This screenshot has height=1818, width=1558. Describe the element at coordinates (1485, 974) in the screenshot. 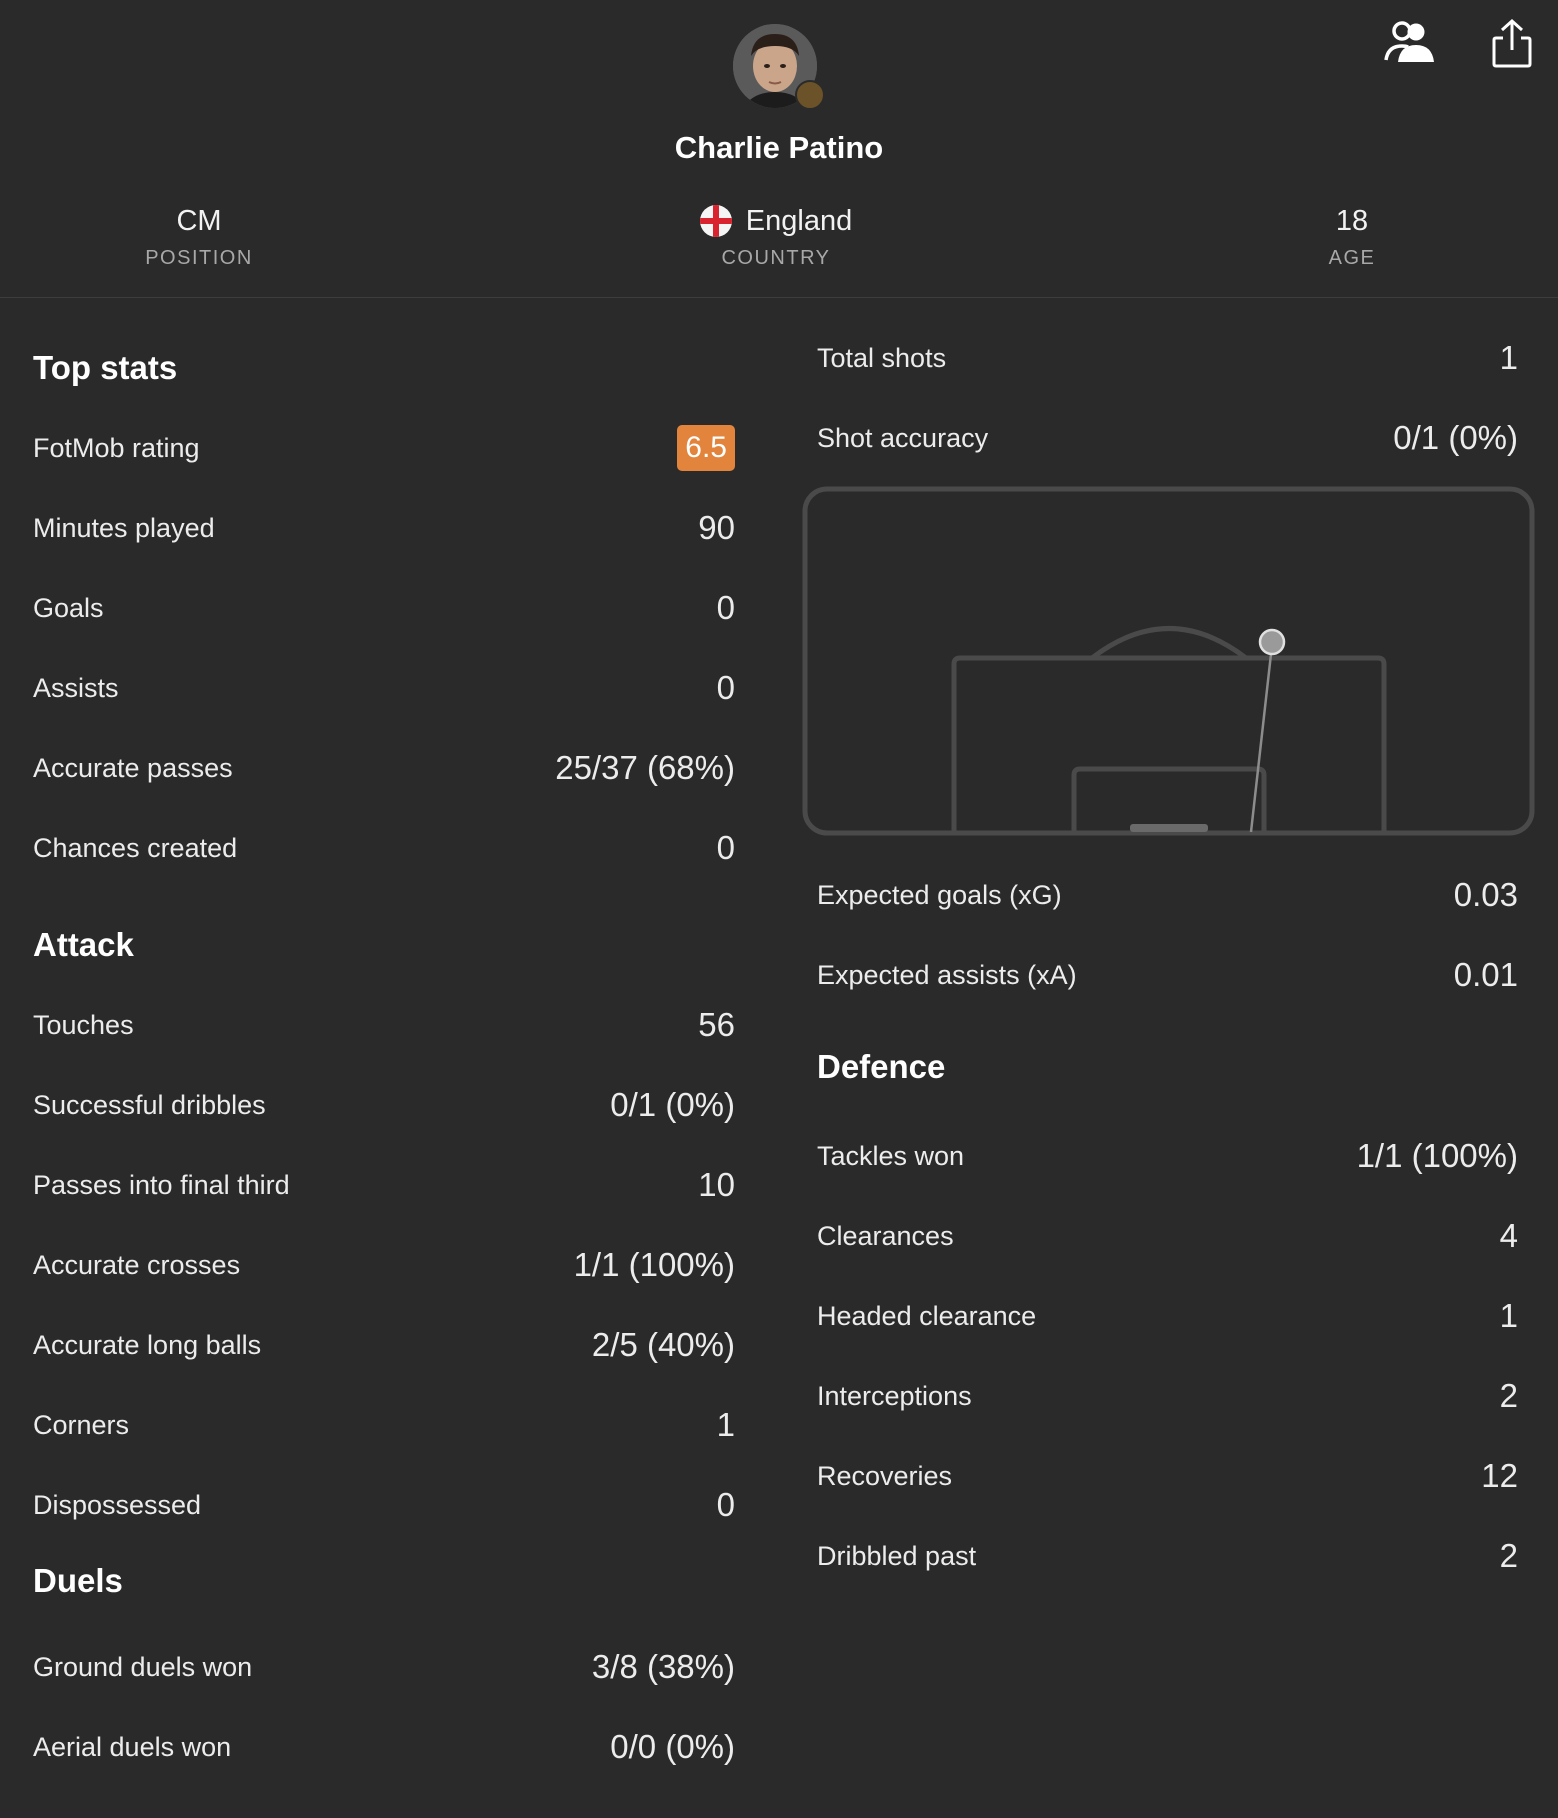

I see `stat-value: 0.01` at that location.